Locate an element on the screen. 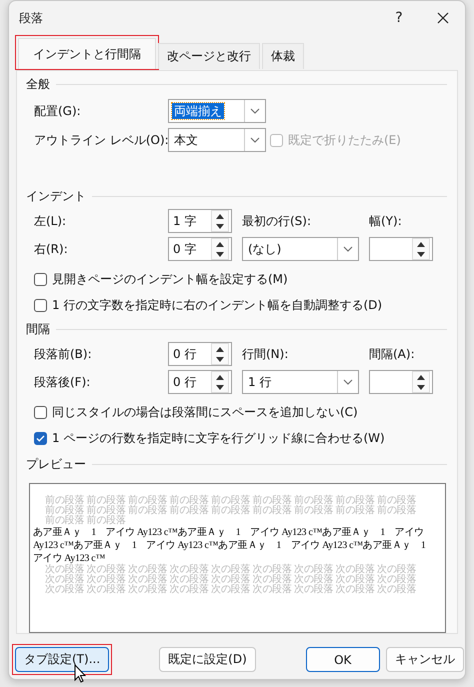 This screenshot has height=687, width=474. close-icon is located at coordinates (443, 18).